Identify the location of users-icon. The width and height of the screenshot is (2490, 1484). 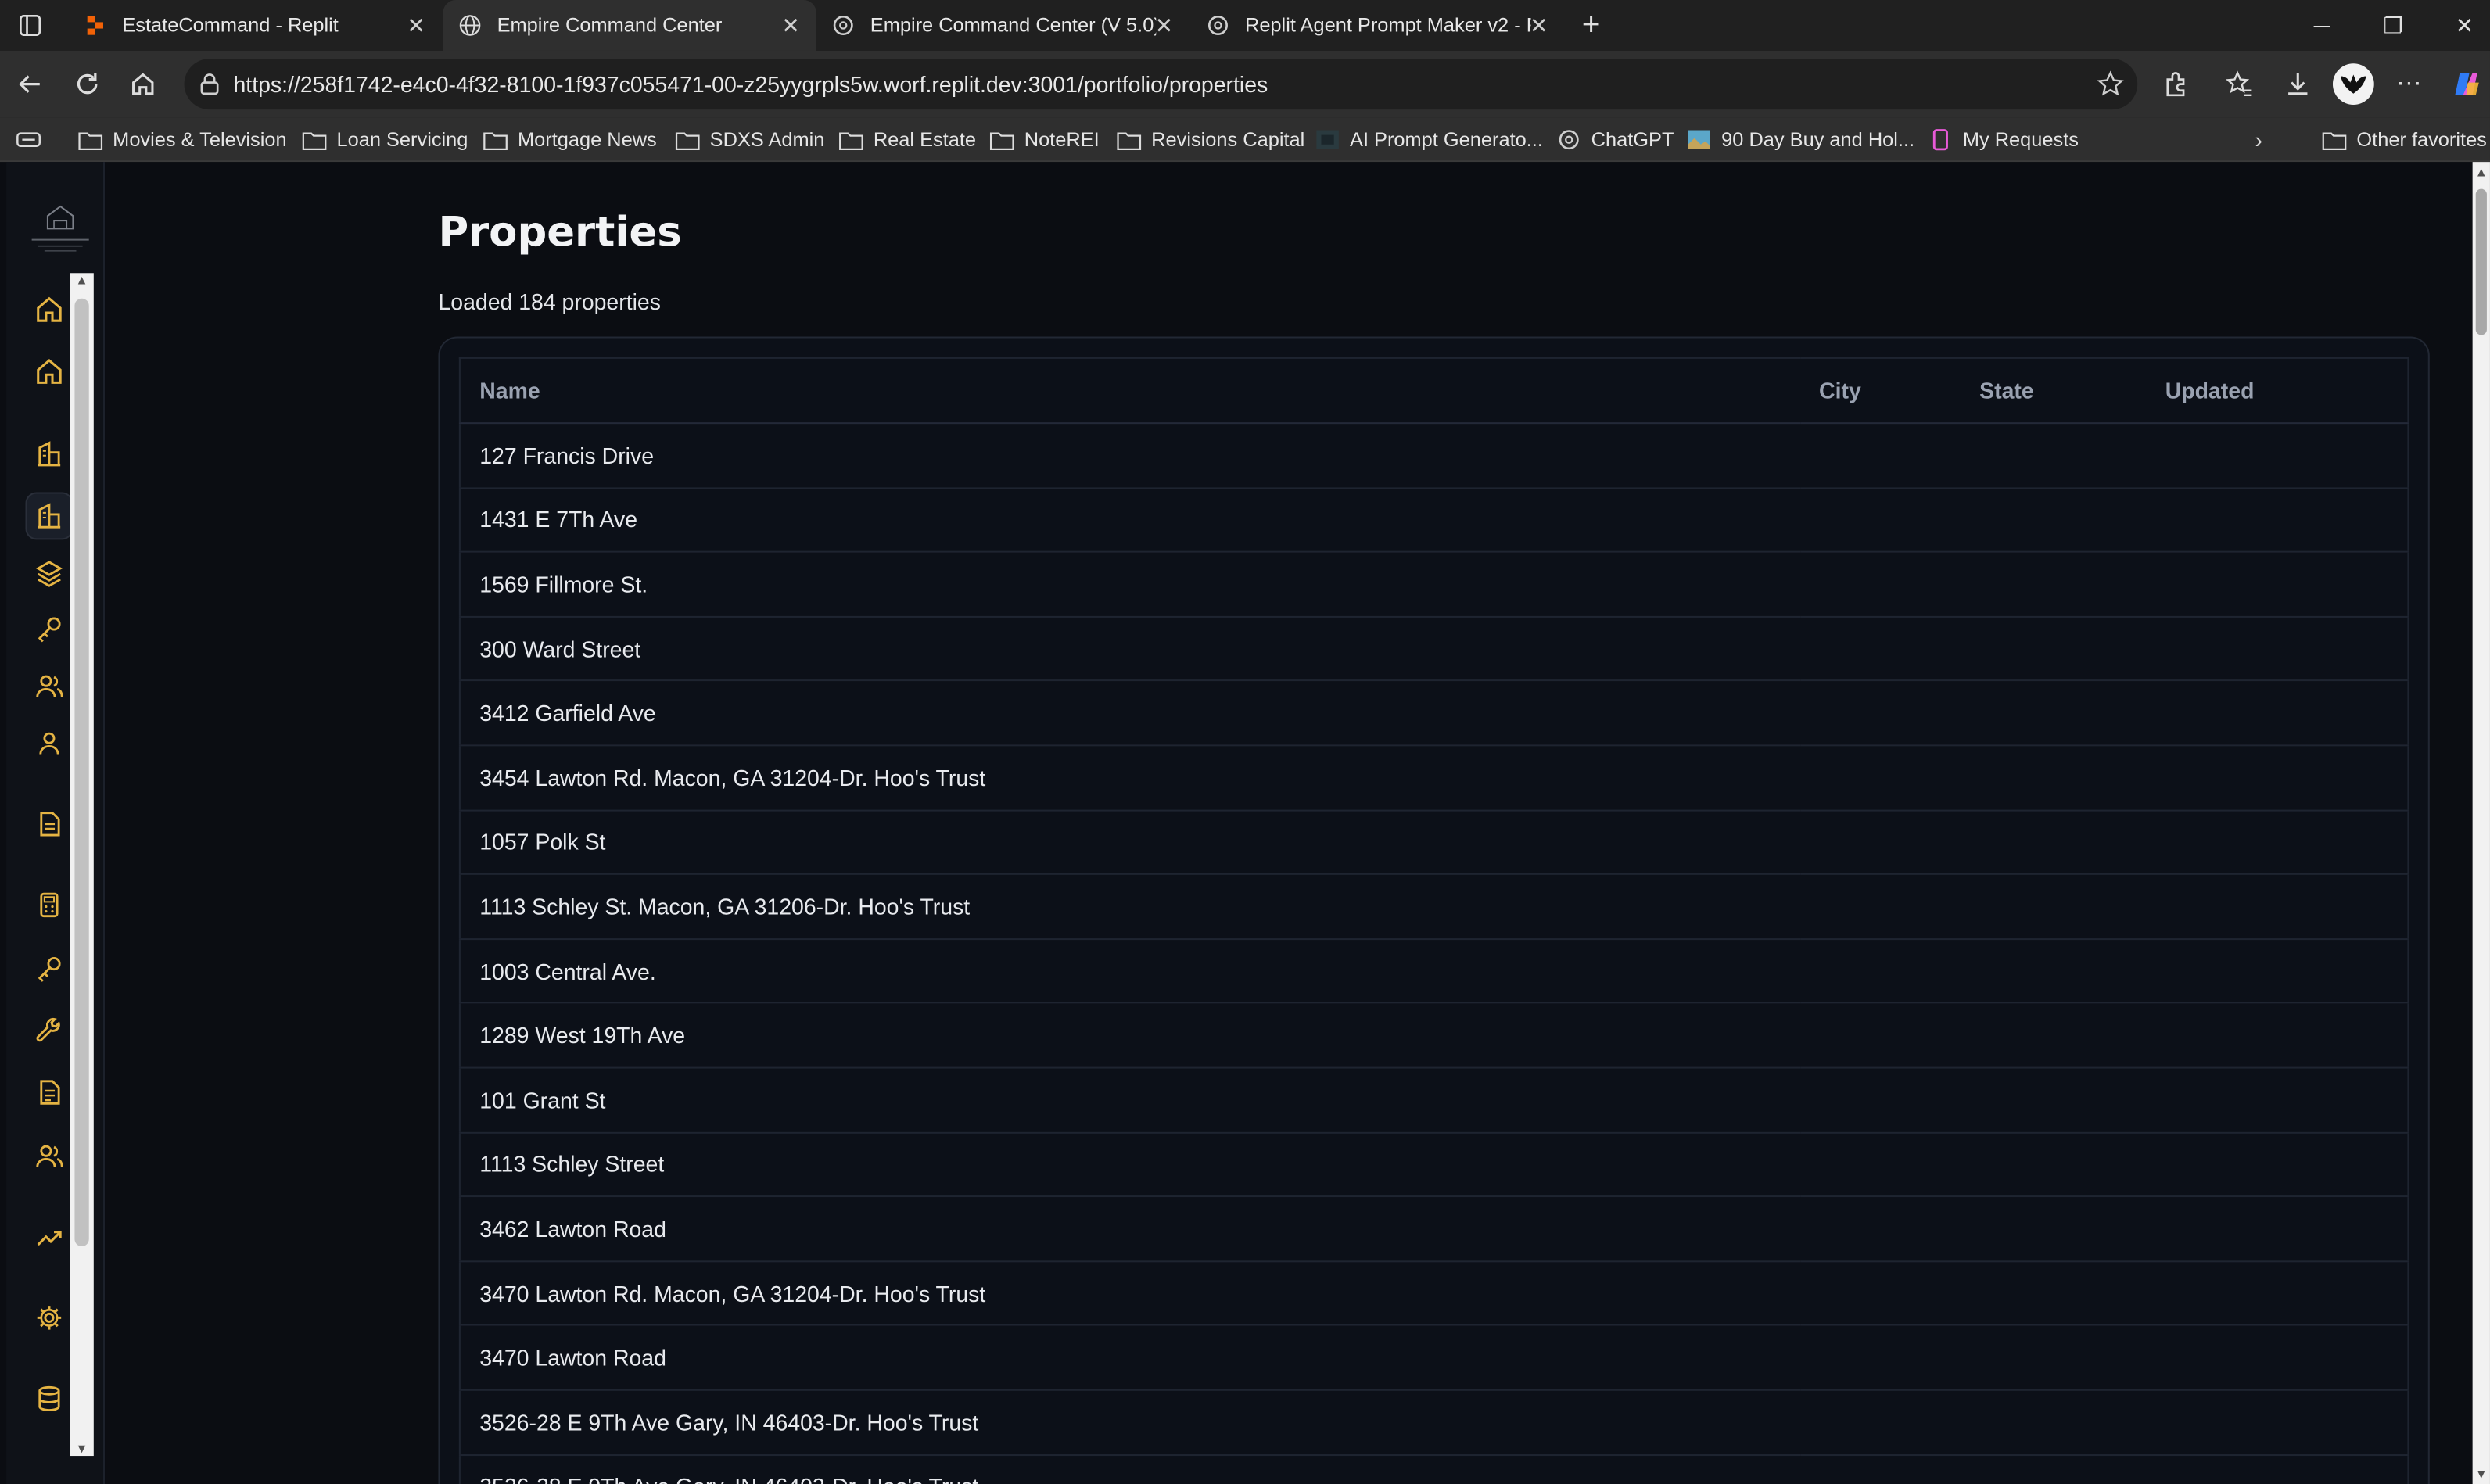
(49, 686).